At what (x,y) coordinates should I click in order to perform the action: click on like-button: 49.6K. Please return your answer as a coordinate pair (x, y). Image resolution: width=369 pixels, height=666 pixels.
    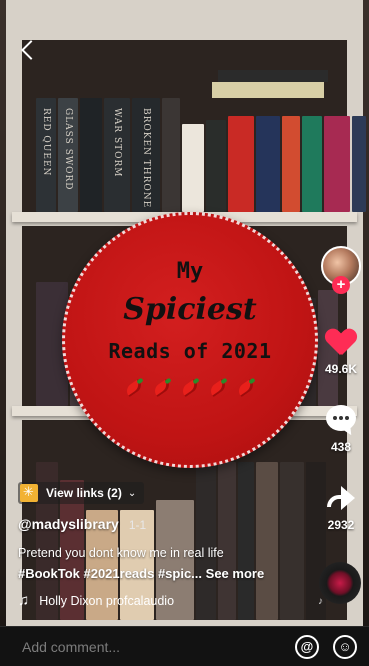
    Looking at the image, I should click on (341, 350).